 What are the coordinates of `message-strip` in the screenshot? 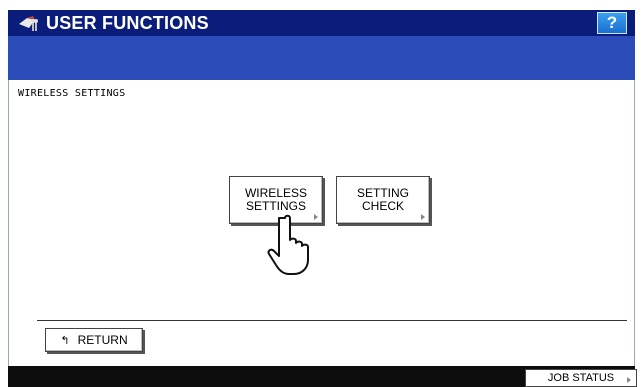 It's located at (321, 58).